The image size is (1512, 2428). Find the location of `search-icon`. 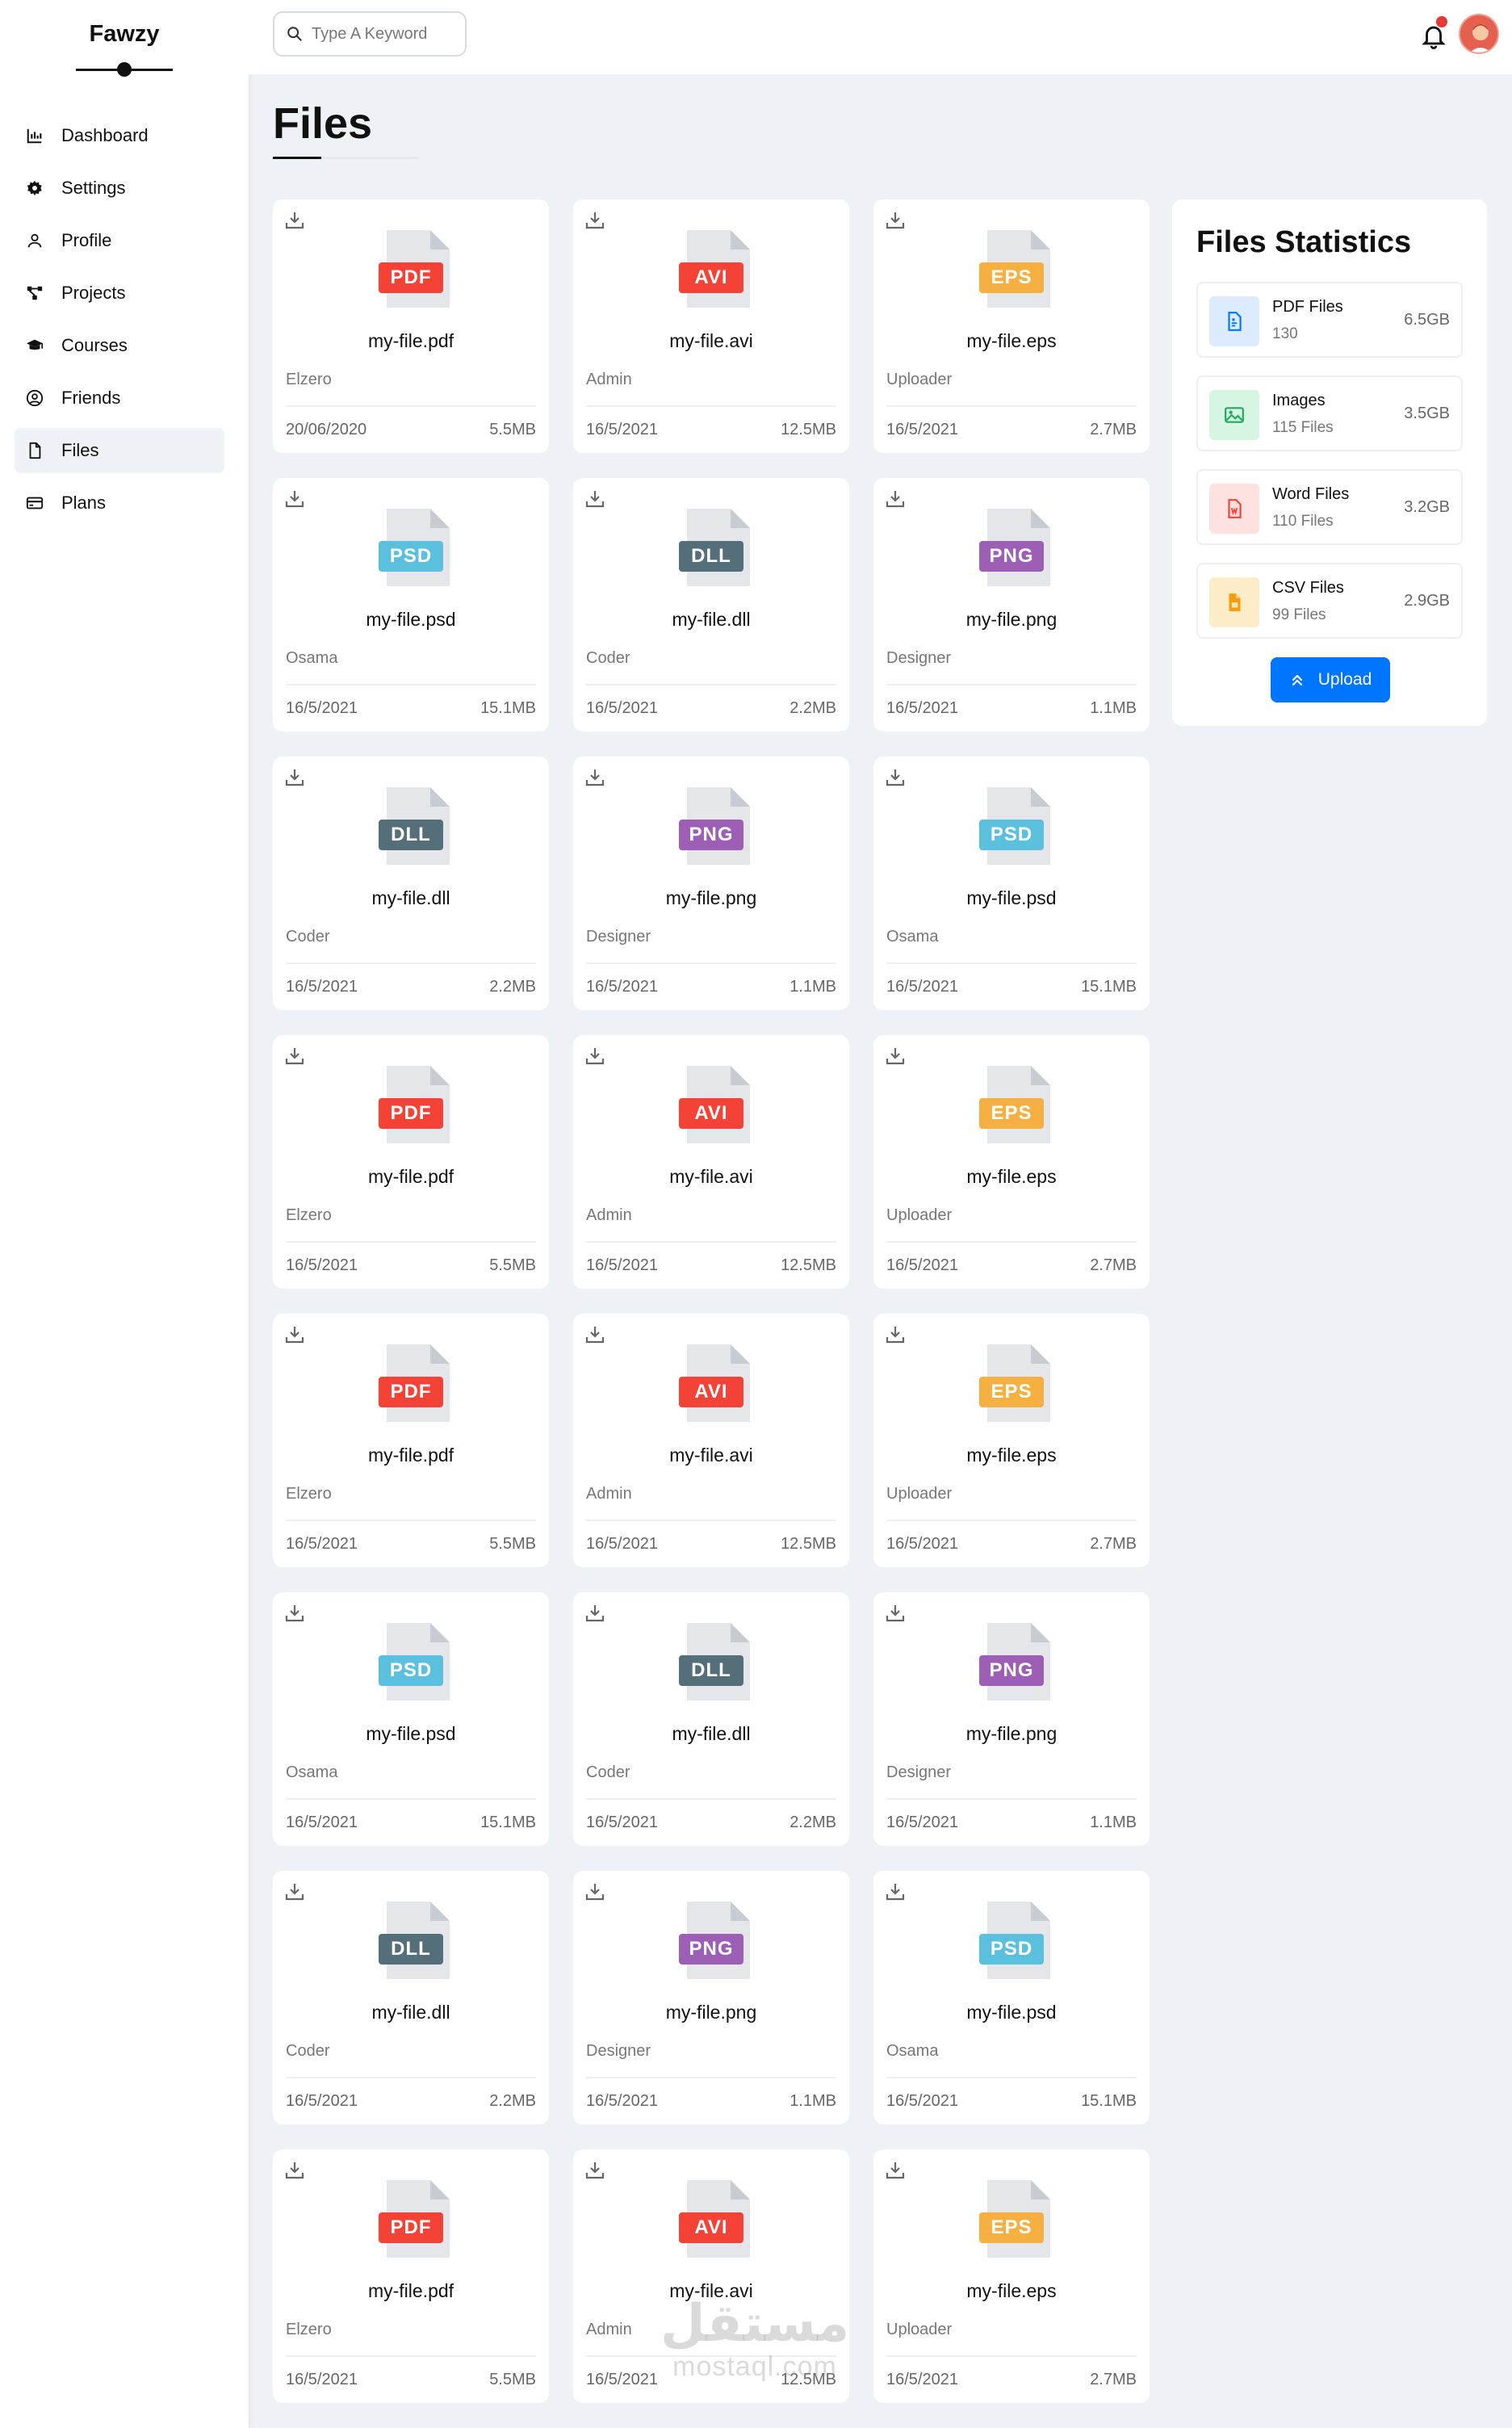

search-icon is located at coordinates (294, 34).